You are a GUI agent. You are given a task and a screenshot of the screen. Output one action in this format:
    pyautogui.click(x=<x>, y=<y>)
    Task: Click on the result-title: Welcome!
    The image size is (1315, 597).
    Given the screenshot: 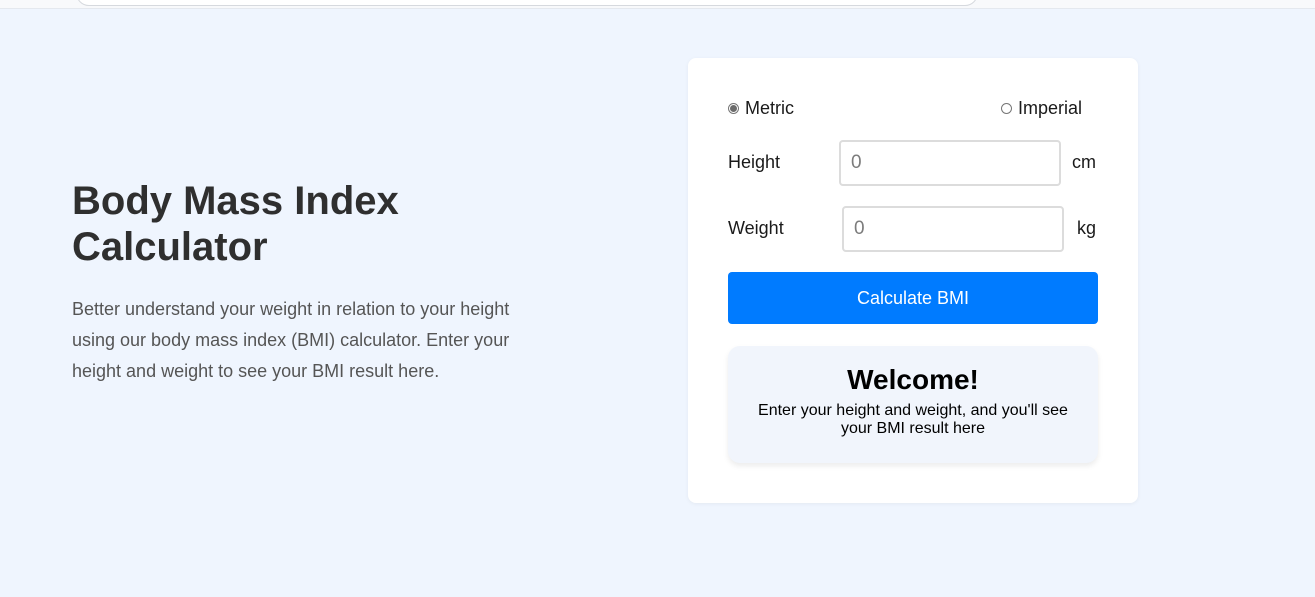 What is the action you would take?
    pyautogui.click(x=913, y=379)
    